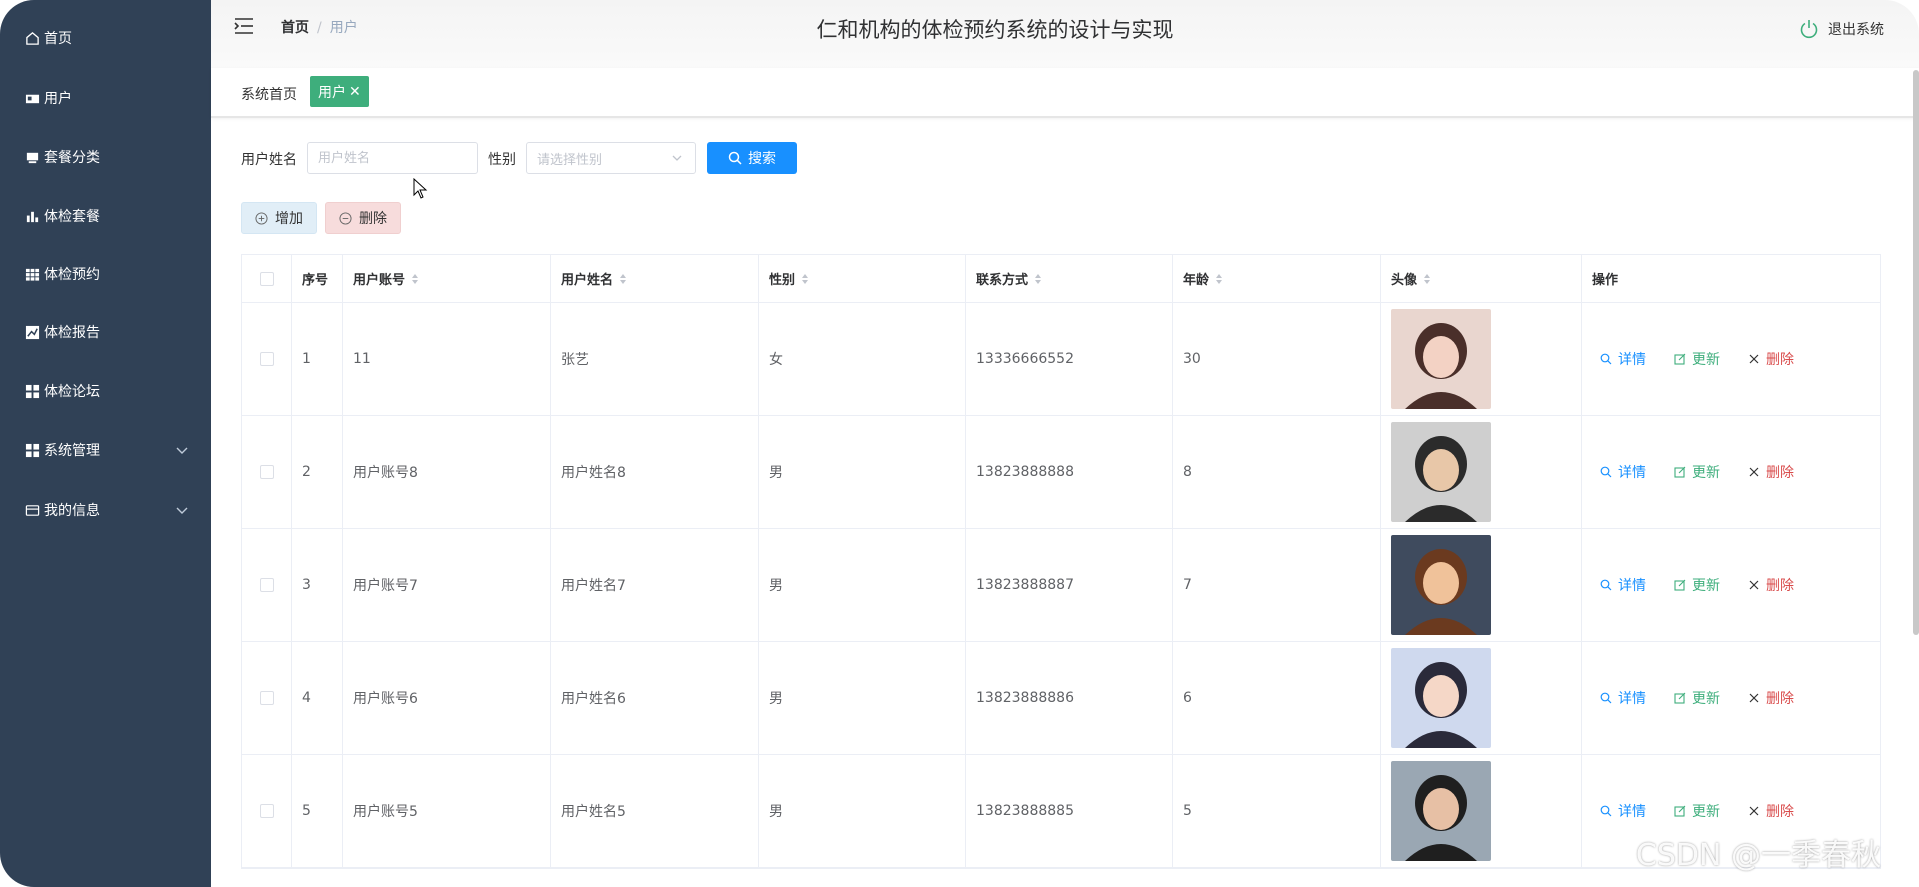  I want to click on name-search-input, so click(392, 158).